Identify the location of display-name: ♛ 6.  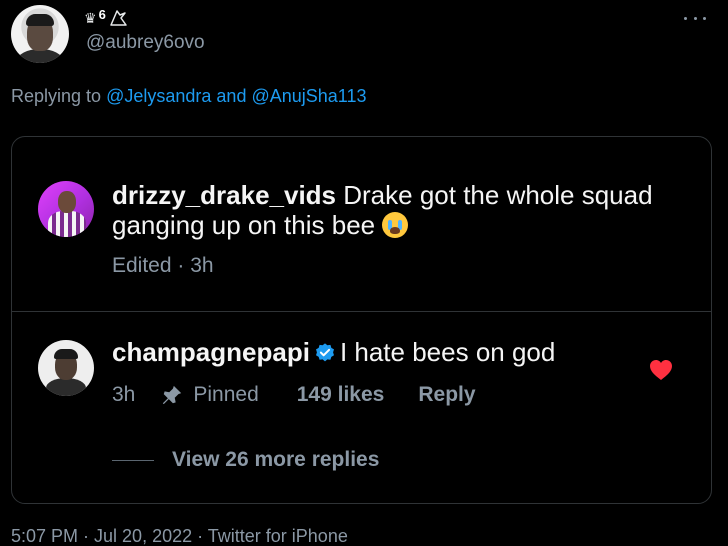
(106, 17).